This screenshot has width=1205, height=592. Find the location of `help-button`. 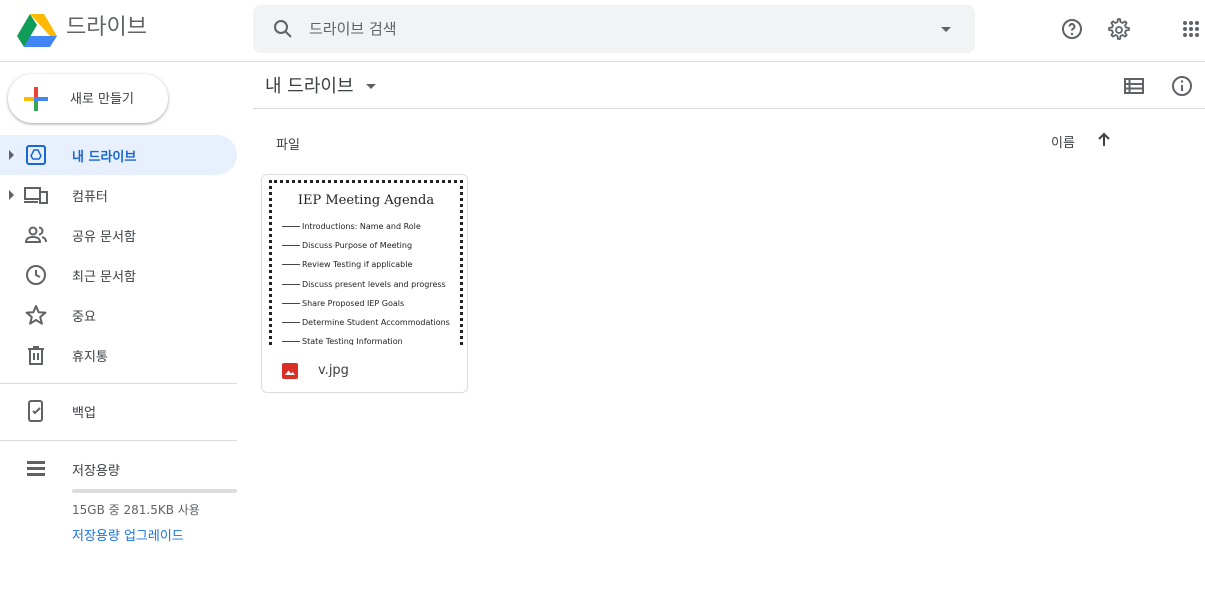

help-button is located at coordinates (1072, 29).